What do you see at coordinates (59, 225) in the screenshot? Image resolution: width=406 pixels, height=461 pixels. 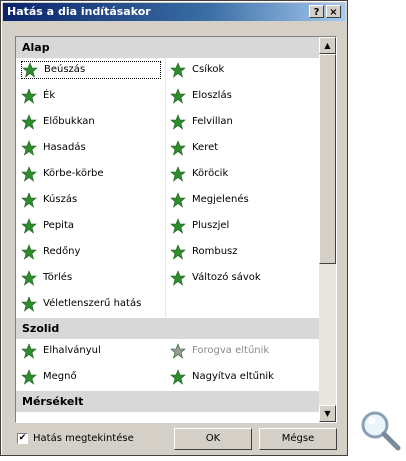 I see `effect-label: Pepita` at bounding box center [59, 225].